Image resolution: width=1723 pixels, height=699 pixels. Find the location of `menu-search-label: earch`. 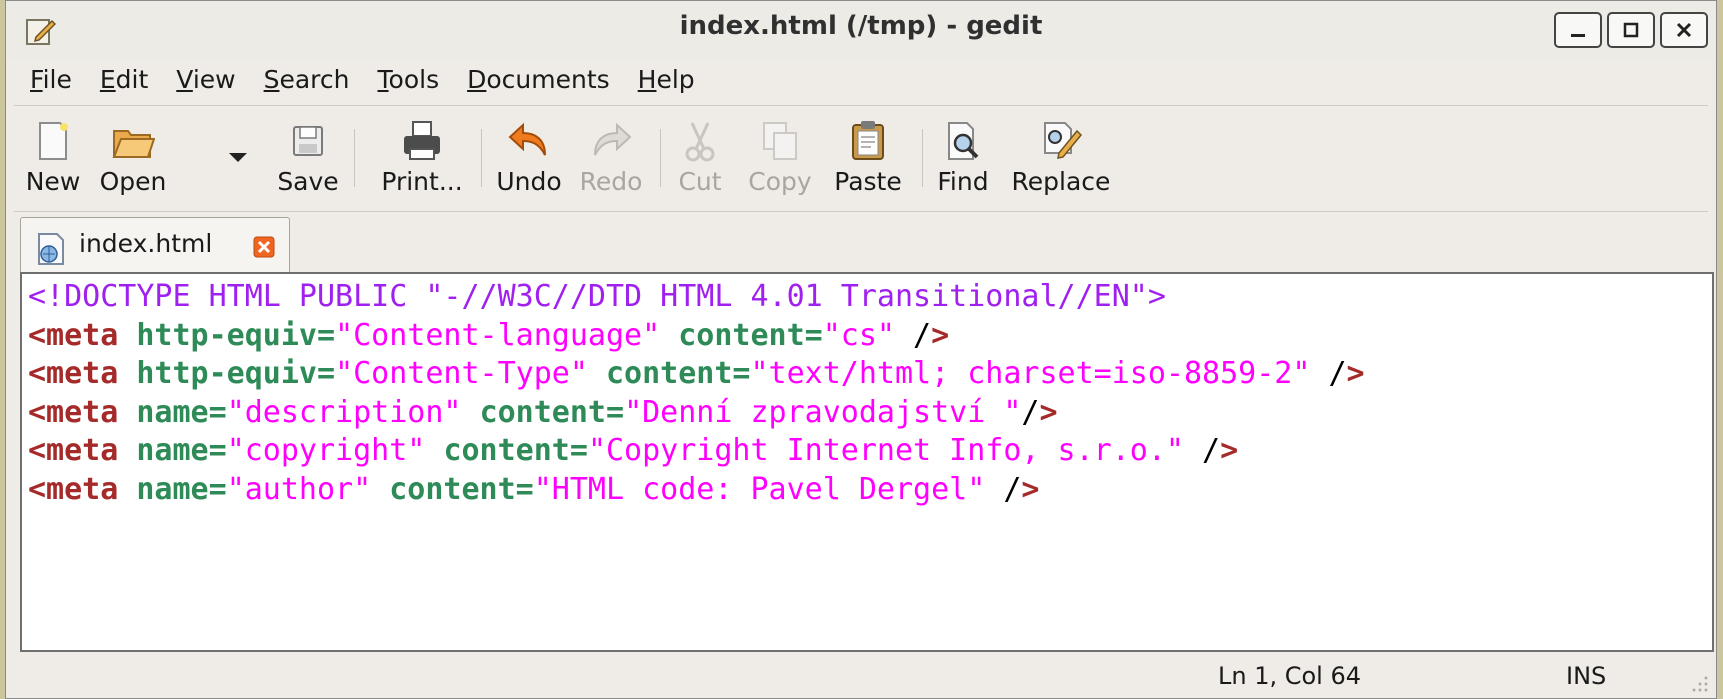

menu-search-label: earch is located at coordinates (314, 79).